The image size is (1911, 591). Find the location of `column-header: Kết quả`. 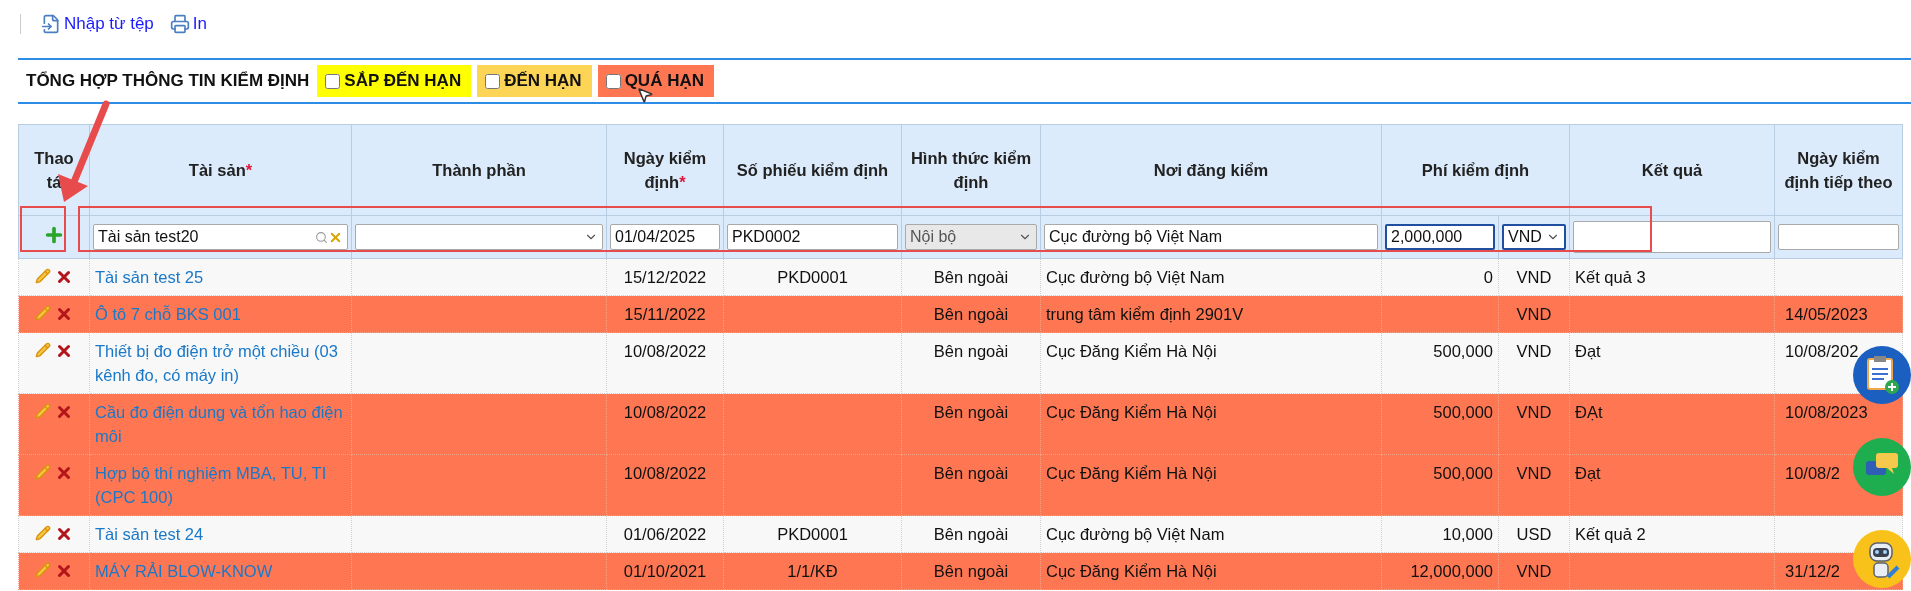

column-header: Kết quả is located at coordinates (1672, 170).